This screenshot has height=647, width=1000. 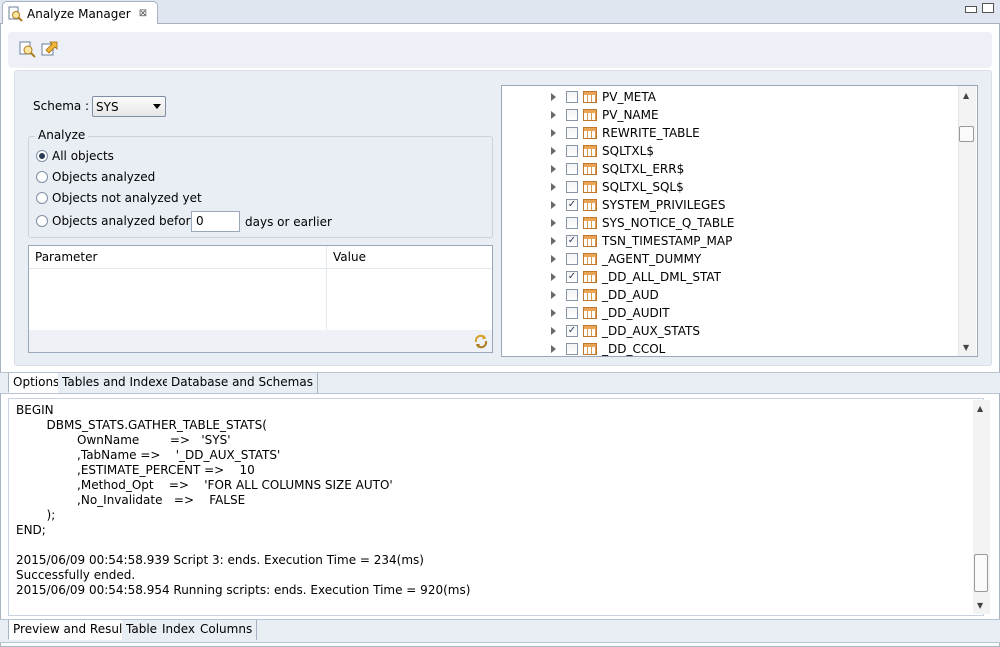 What do you see at coordinates (651, 133) in the screenshot?
I see `tree-item-label: REWRITE_TABLE` at bounding box center [651, 133].